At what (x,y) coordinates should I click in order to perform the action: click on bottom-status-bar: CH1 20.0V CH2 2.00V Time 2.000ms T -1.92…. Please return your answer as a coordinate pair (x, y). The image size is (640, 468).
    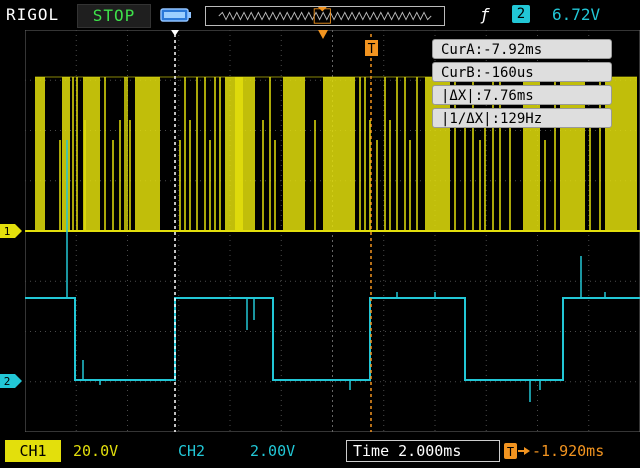
    Looking at the image, I should click on (320, 452).